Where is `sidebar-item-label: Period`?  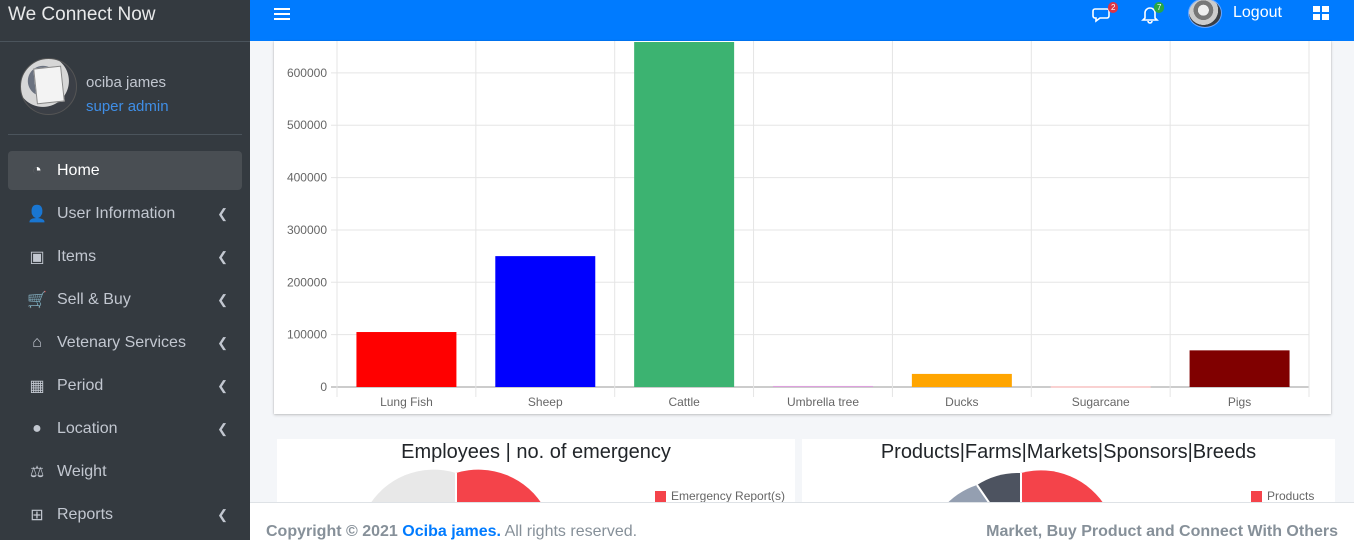 sidebar-item-label: Period is located at coordinates (80, 385).